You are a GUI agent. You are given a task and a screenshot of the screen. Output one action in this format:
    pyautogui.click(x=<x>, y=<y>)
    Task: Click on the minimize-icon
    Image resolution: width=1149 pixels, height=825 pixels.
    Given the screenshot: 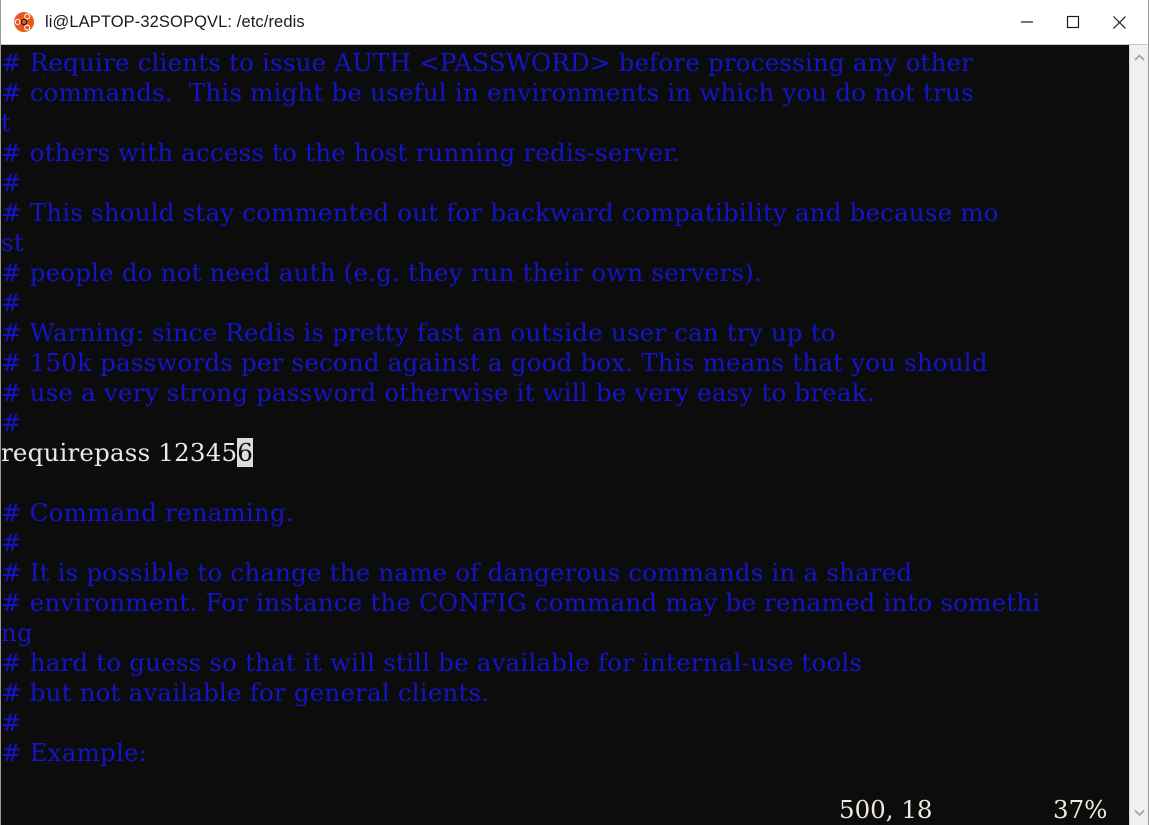 What is the action you would take?
    pyautogui.click(x=1027, y=22)
    